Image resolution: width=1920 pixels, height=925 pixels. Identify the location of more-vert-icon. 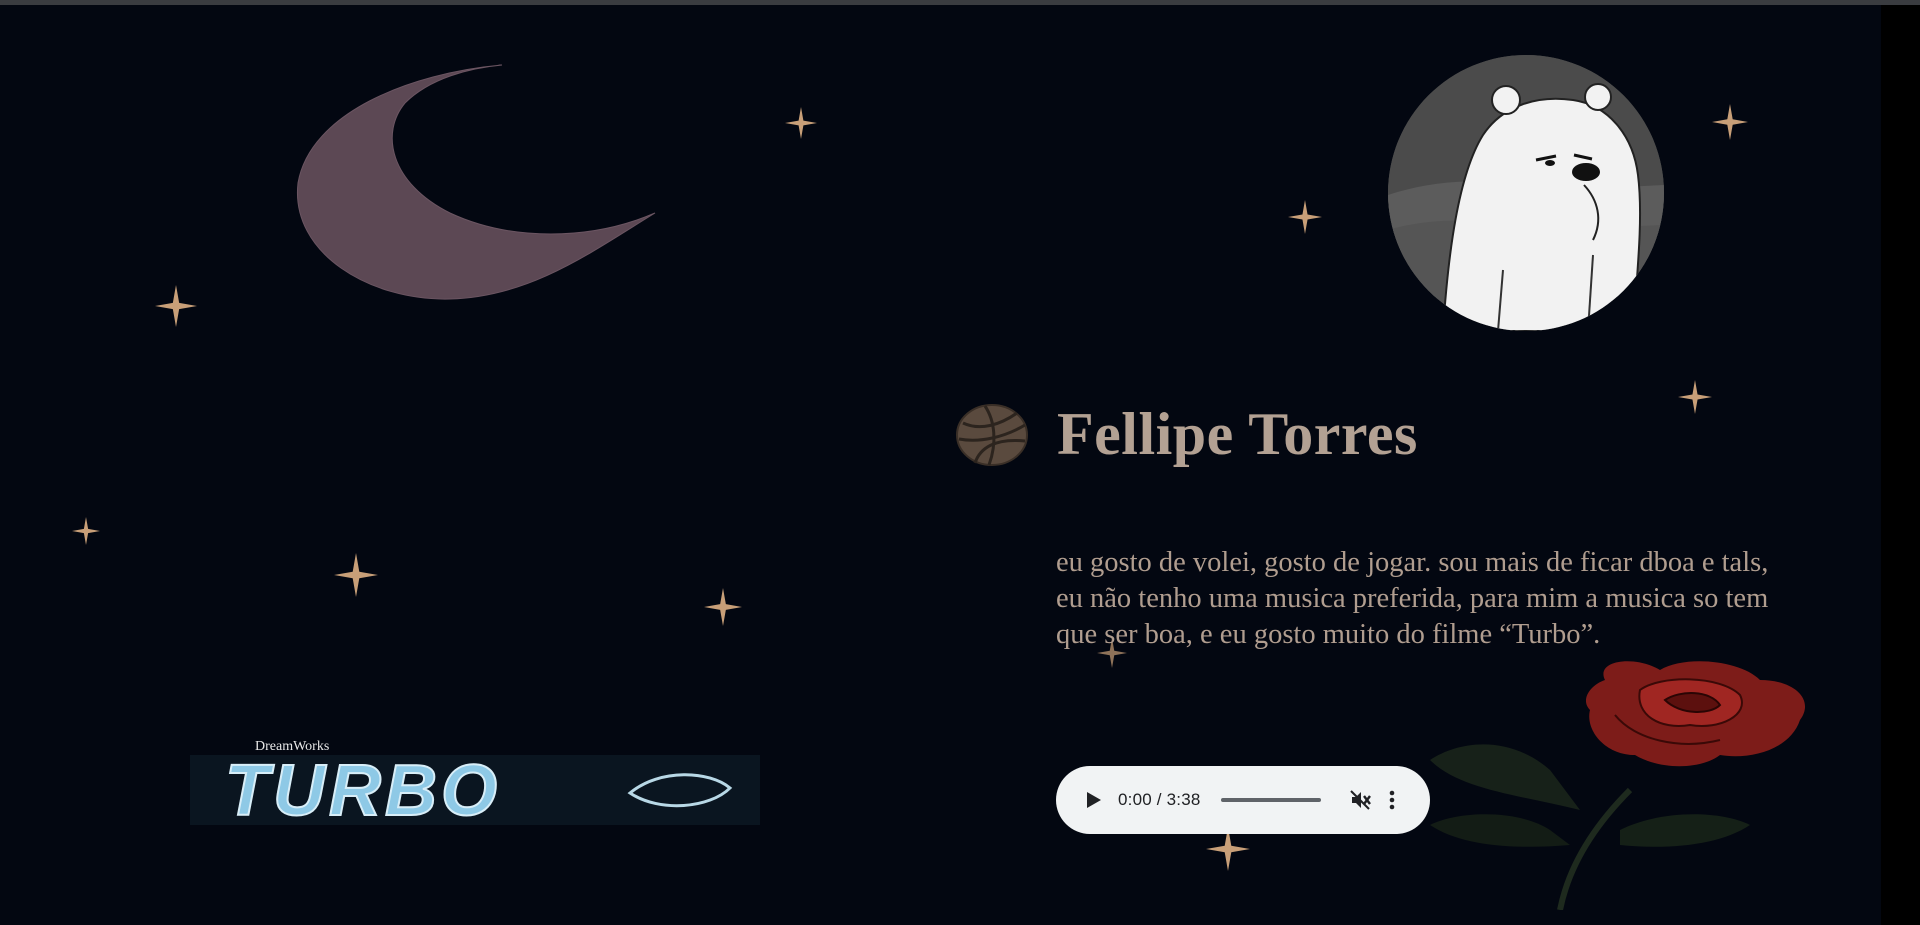
(1392, 800).